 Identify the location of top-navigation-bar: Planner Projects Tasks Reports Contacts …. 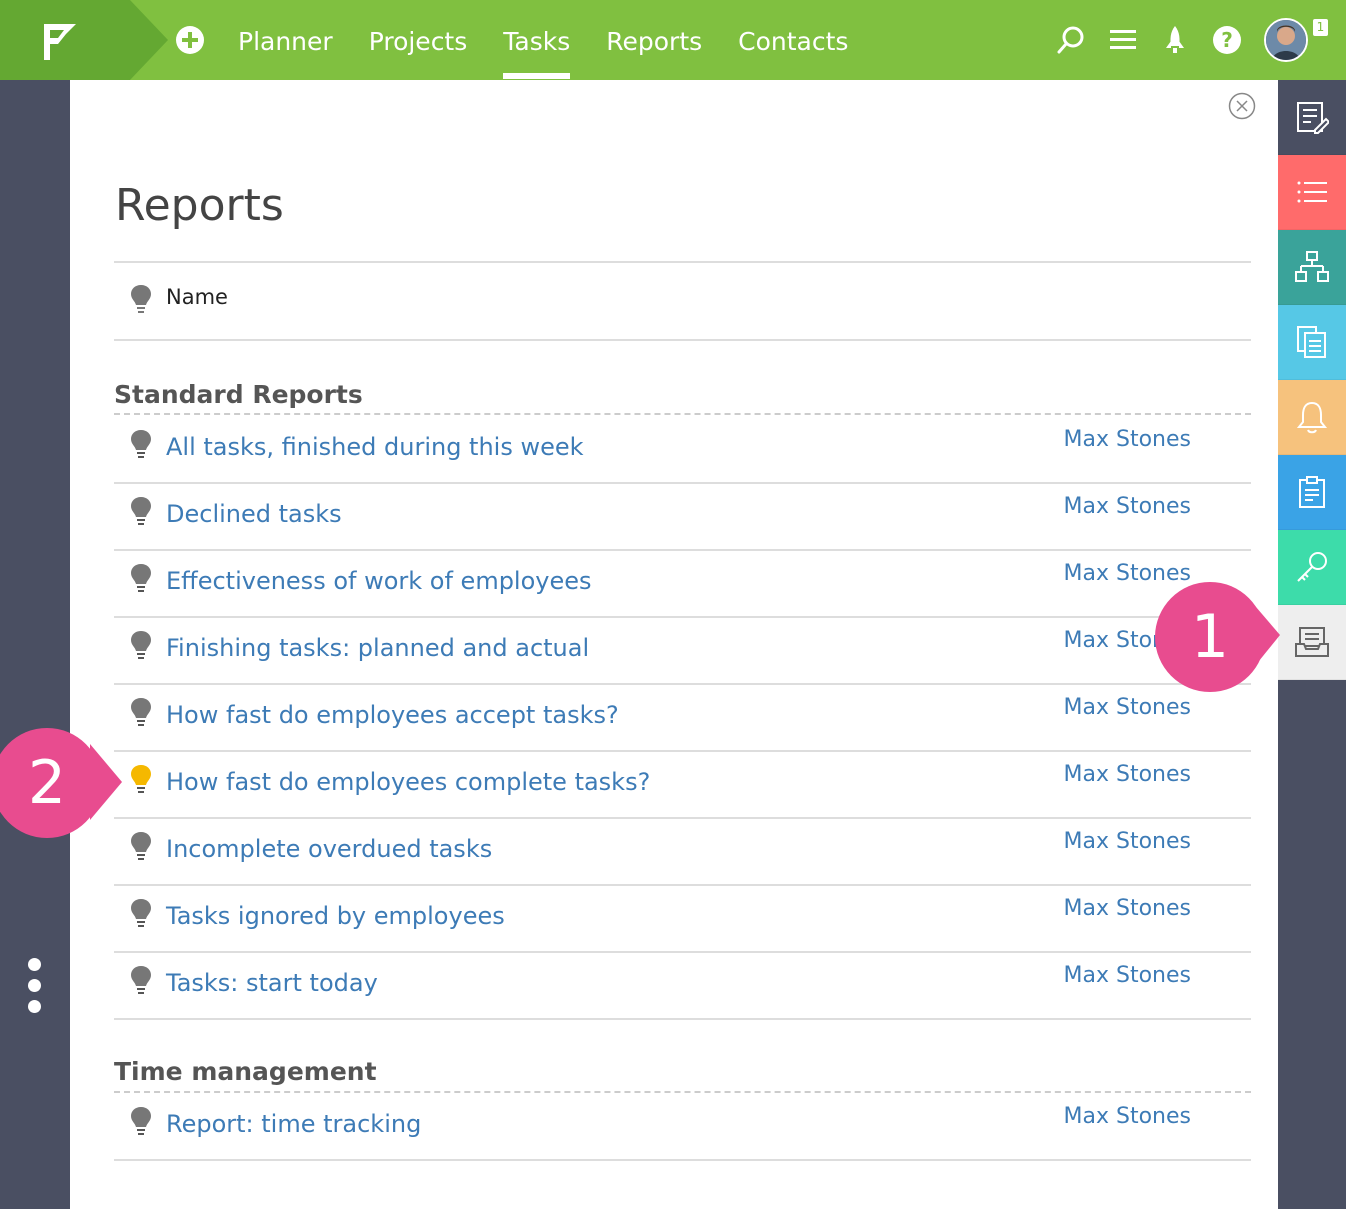
(673, 40).